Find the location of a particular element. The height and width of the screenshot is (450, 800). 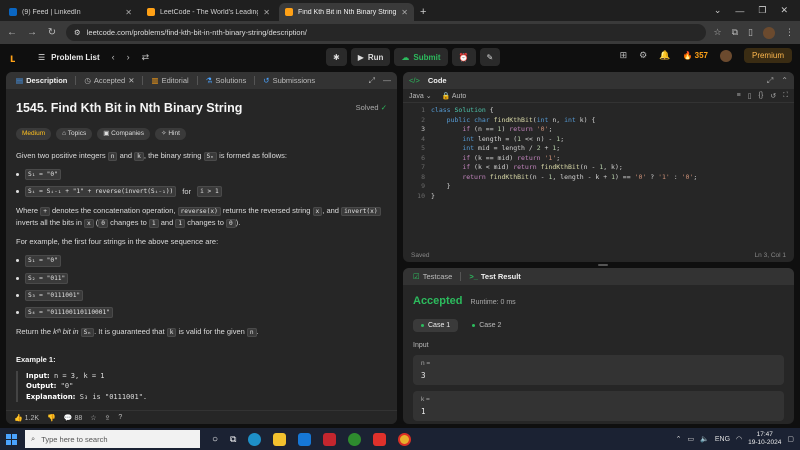

notes-button: ✎ is located at coordinates (490, 57).